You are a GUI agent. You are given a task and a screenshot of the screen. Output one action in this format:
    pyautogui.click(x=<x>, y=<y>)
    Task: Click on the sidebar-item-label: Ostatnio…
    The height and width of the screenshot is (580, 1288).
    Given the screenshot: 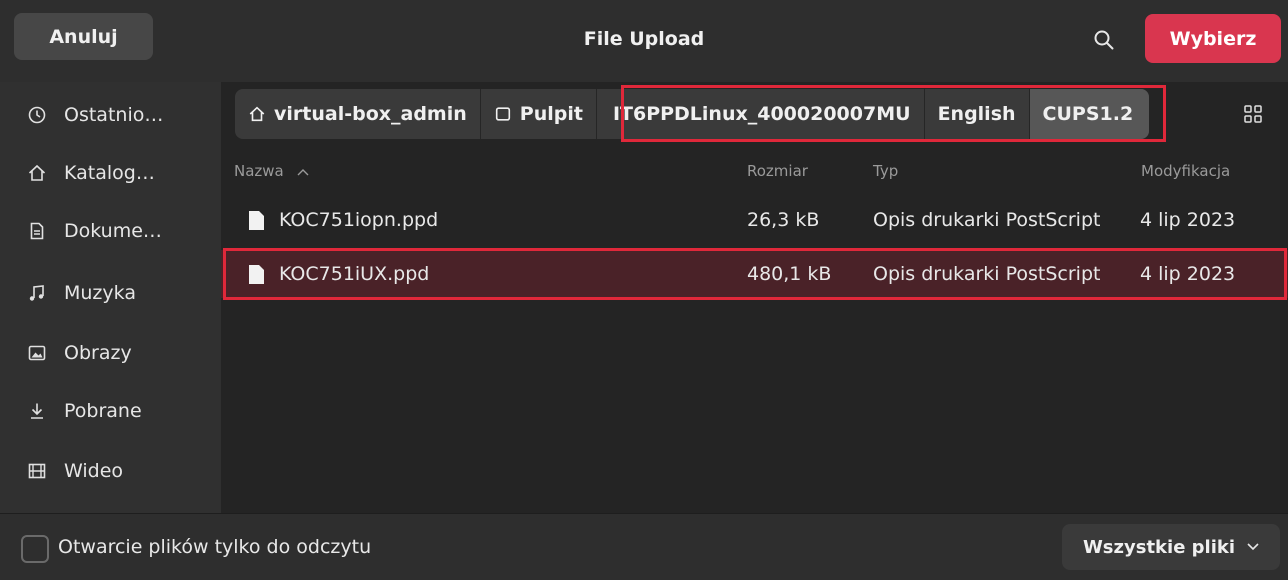 What is the action you would take?
    pyautogui.click(x=114, y=115)
    